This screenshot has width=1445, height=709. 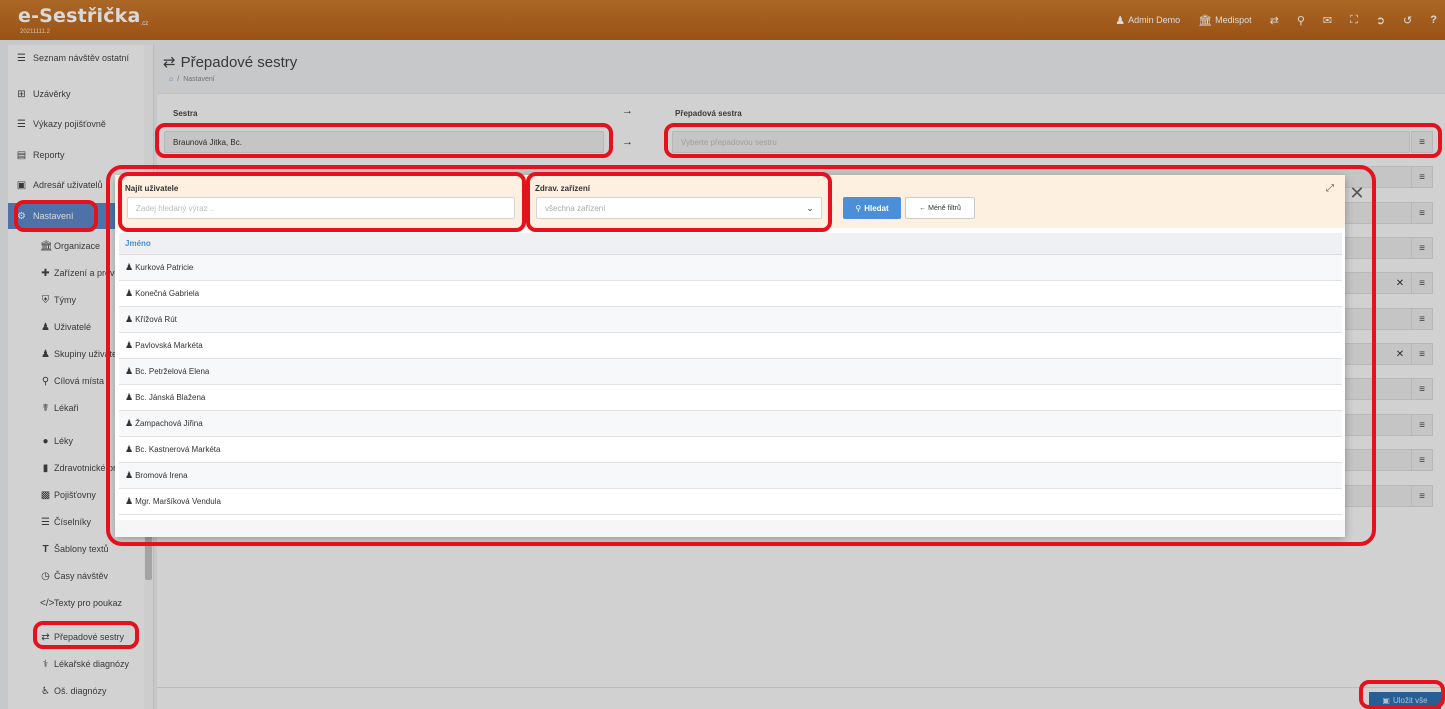 What do you see at coordinates (1330, 188) in the screenshot?
I see `collapse-icon: ⤢` at bounding box center [1330, 188].